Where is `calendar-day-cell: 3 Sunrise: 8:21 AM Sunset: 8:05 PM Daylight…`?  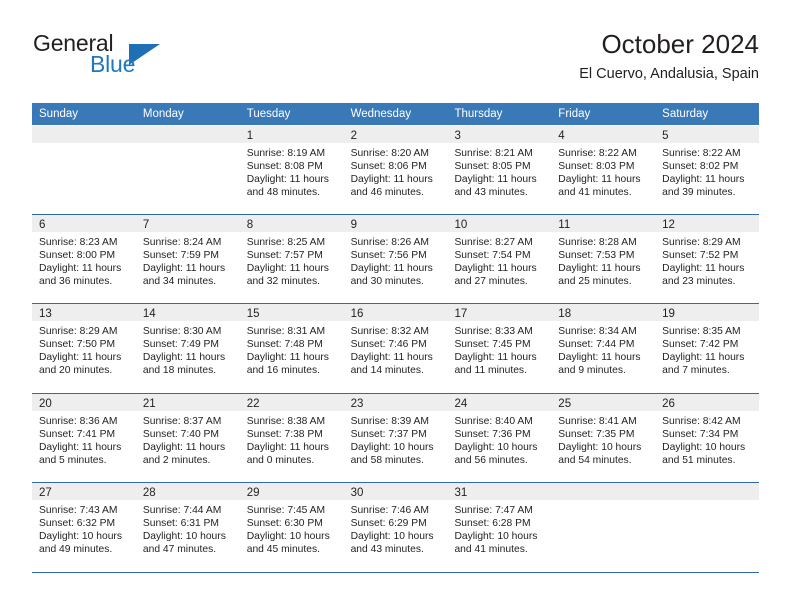
calendar-day-cell: 3 Sunrise: 8:21 AM Sunset: 8:05 PM Daylight… is located at coordinates (499, 170).